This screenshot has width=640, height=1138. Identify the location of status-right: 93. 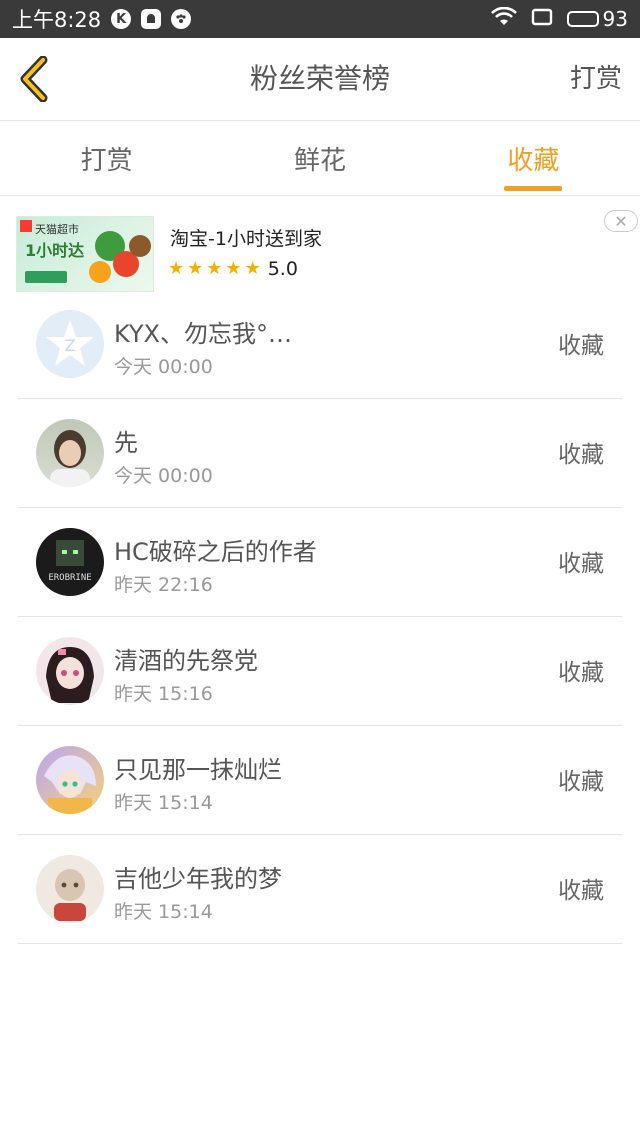
(559, 19).